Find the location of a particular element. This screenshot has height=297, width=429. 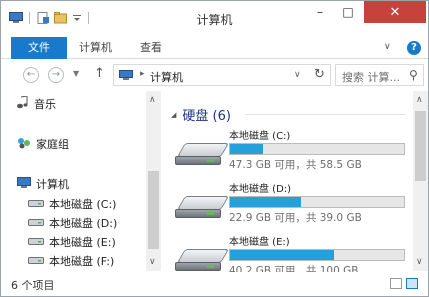

help-icon: ? is located at coordinates (414, 48).